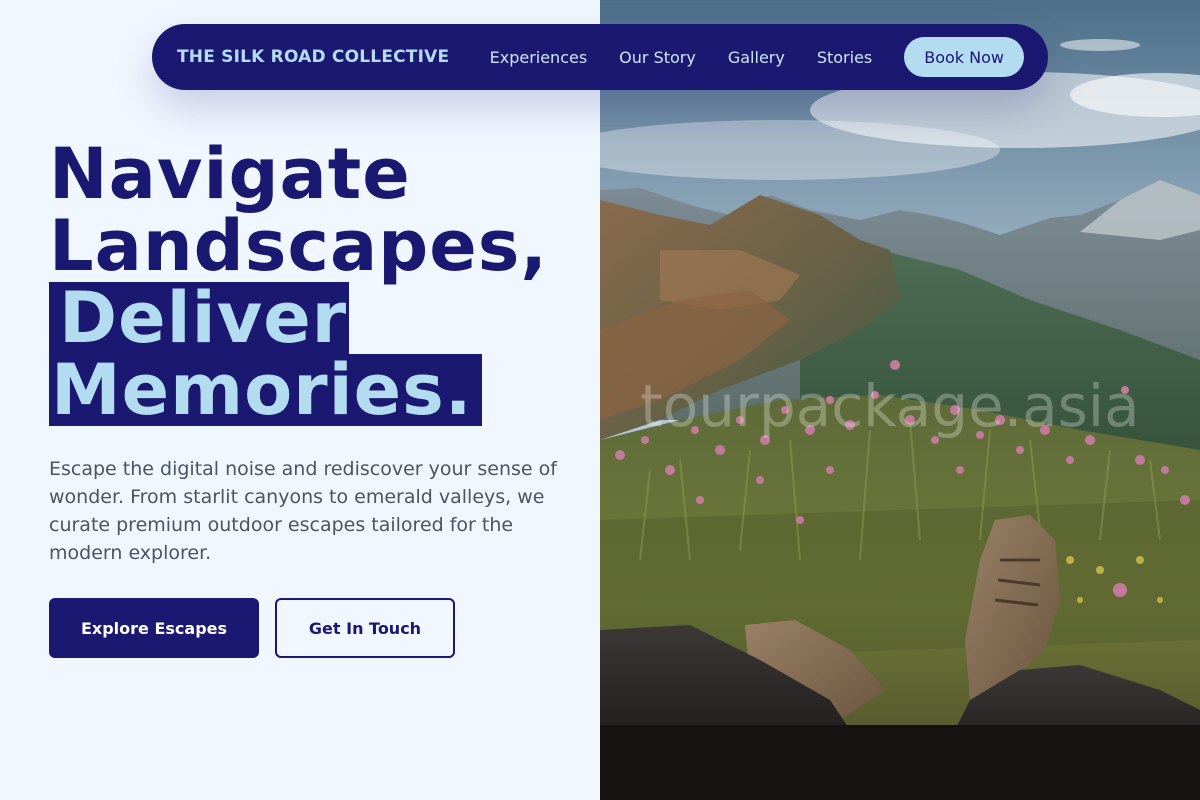 This screenshot has height=800, width=1200. I want to click on explore-escapes-button: Explore Escapes, so click(154, 628).